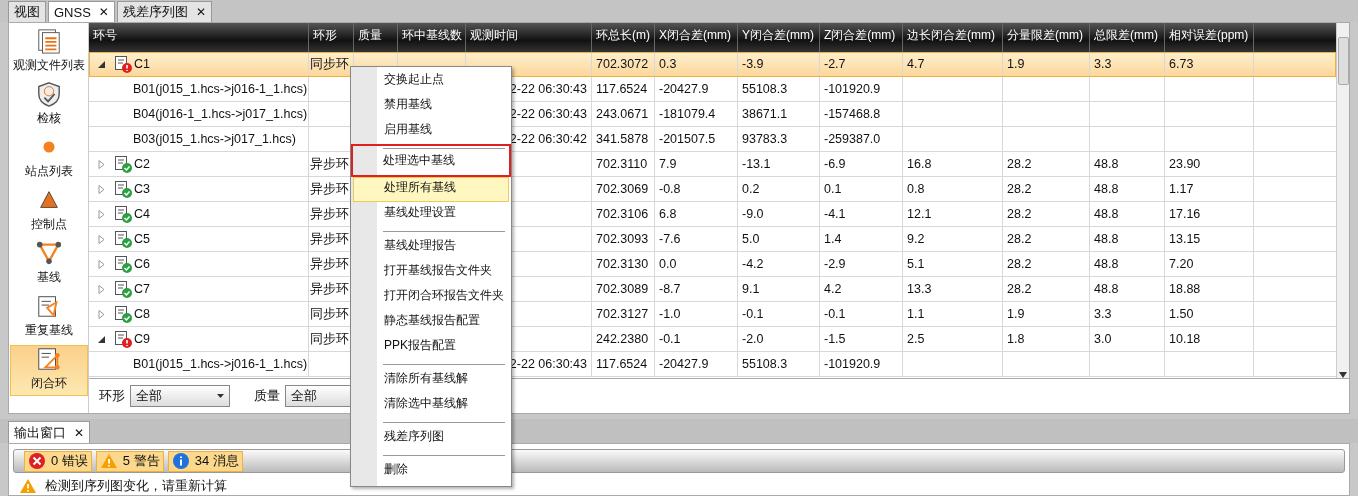  Describe the element at coordinates (622, 264) in the screenshot. I see `table-cell: 702.3130` at that location.